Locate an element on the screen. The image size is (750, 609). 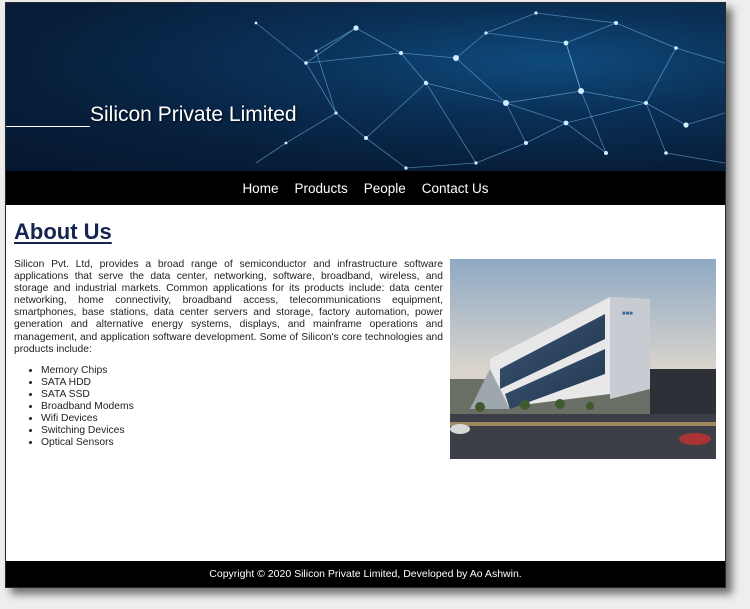
list-item: SATA HDD is located at coordinates (87, 383).